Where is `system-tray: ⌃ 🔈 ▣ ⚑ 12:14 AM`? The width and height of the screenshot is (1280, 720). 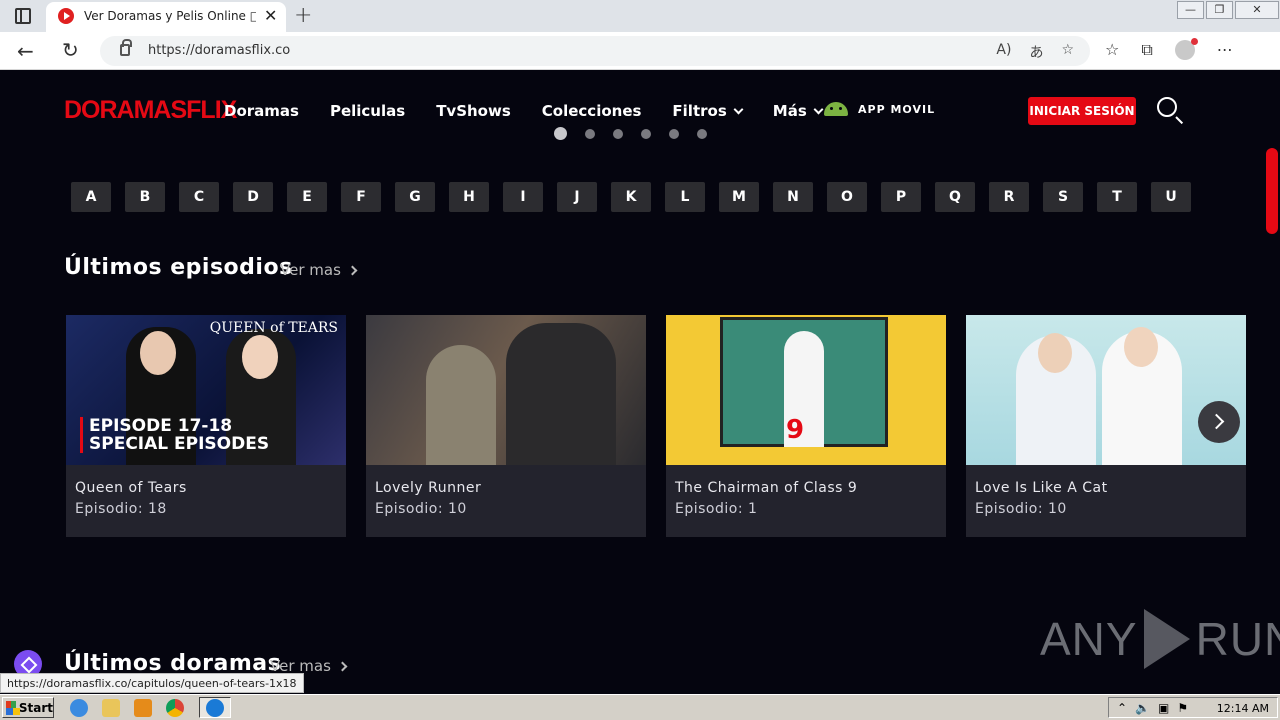
system-tray: ⌃ 🔈 ▣ ⚑ 12:14 AM is located at coordinates (1193, 707).